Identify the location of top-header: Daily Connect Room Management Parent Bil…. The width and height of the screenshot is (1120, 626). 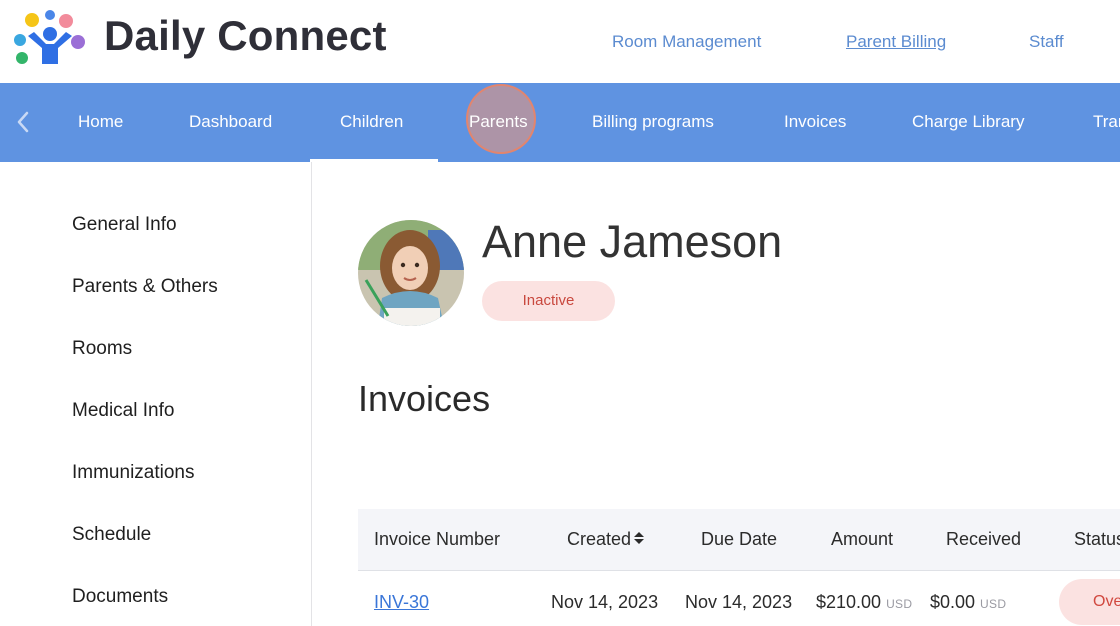
(560, 41).